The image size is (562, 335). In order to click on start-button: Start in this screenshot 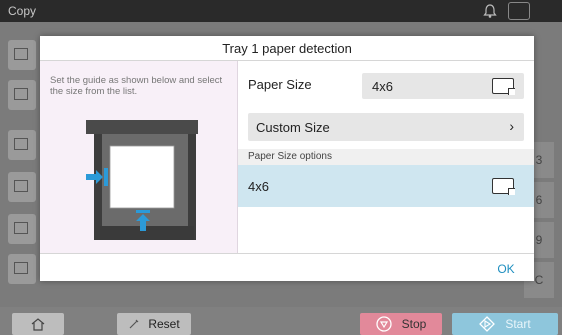, I will do `click(505, 324)`.